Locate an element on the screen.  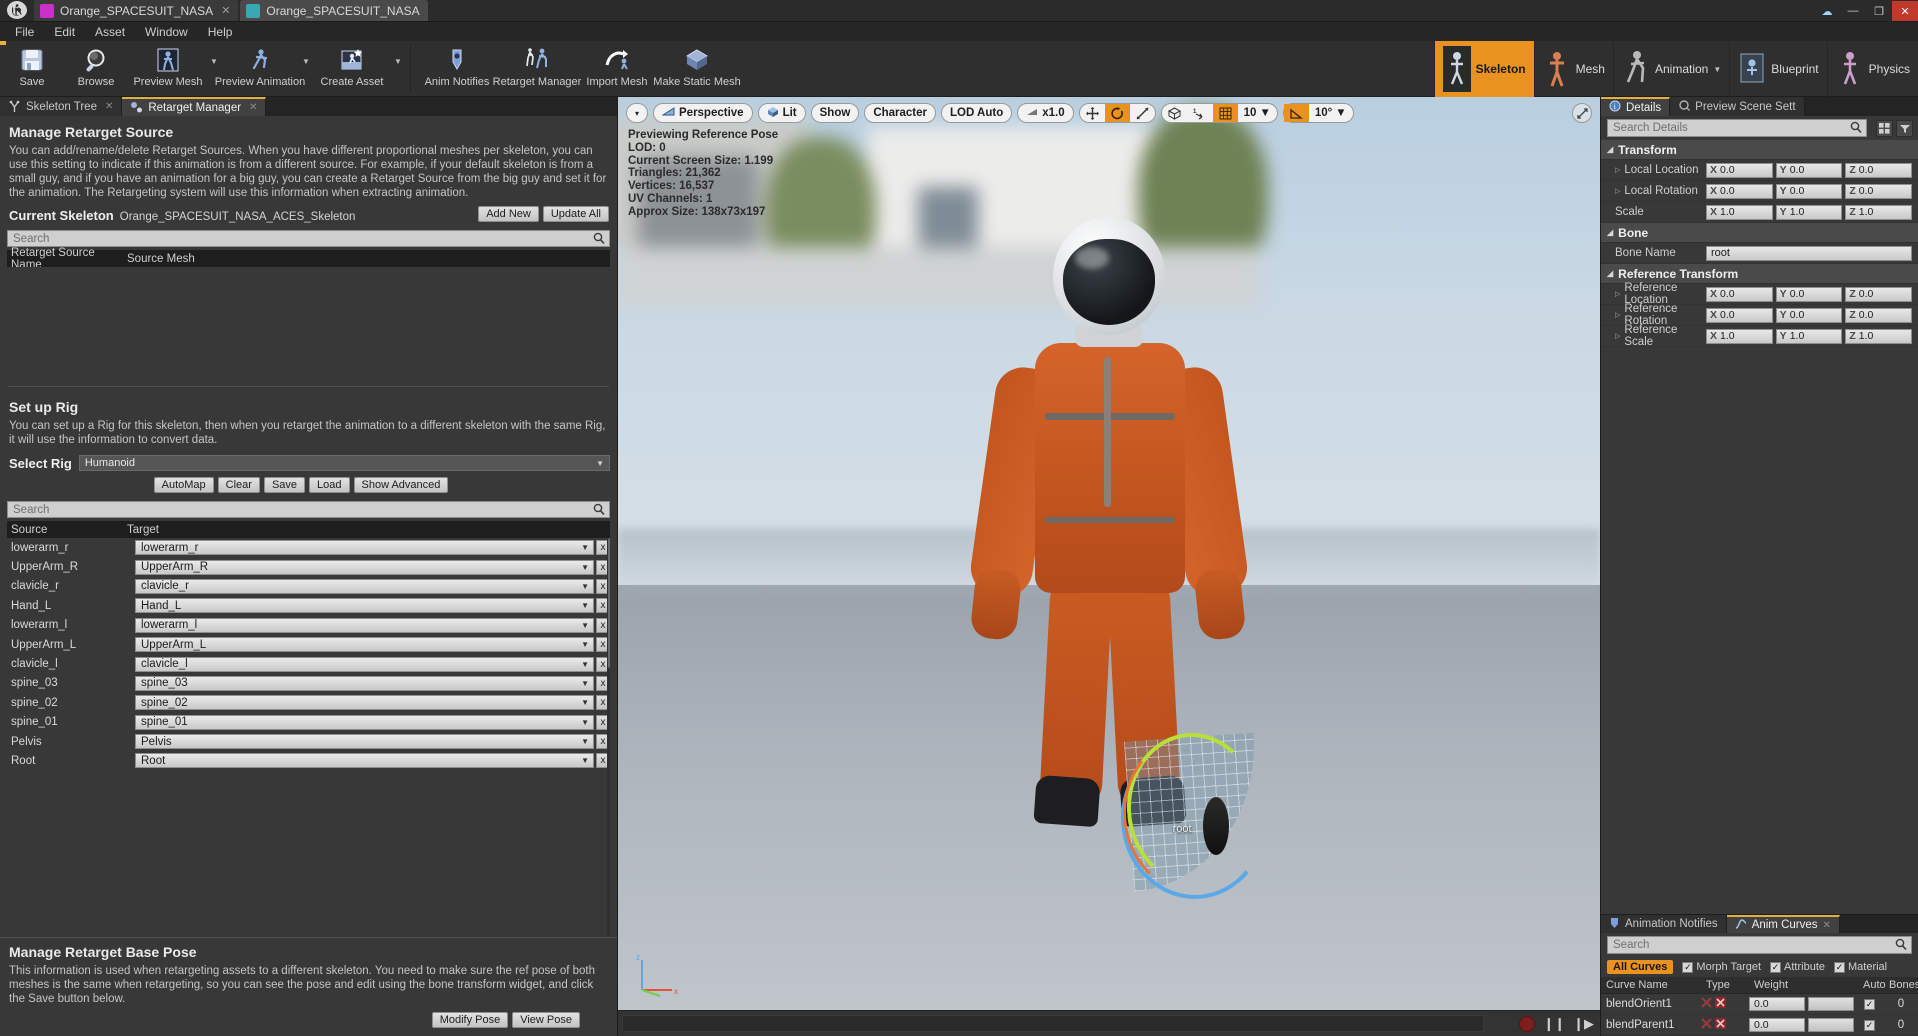
maximize-button: ❐ is located at coordinates (1879, 11).